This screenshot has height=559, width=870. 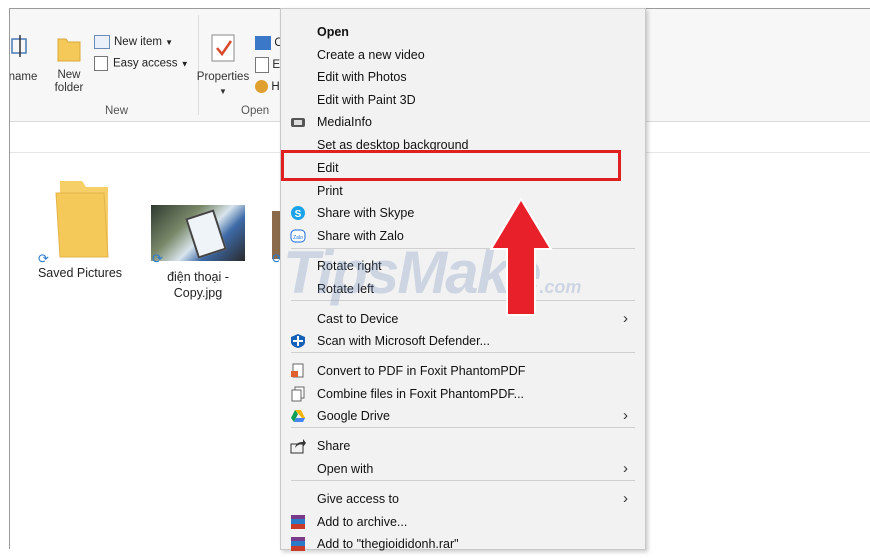 I want to click on edit-cut-label: E, so click(x=276, y=65).